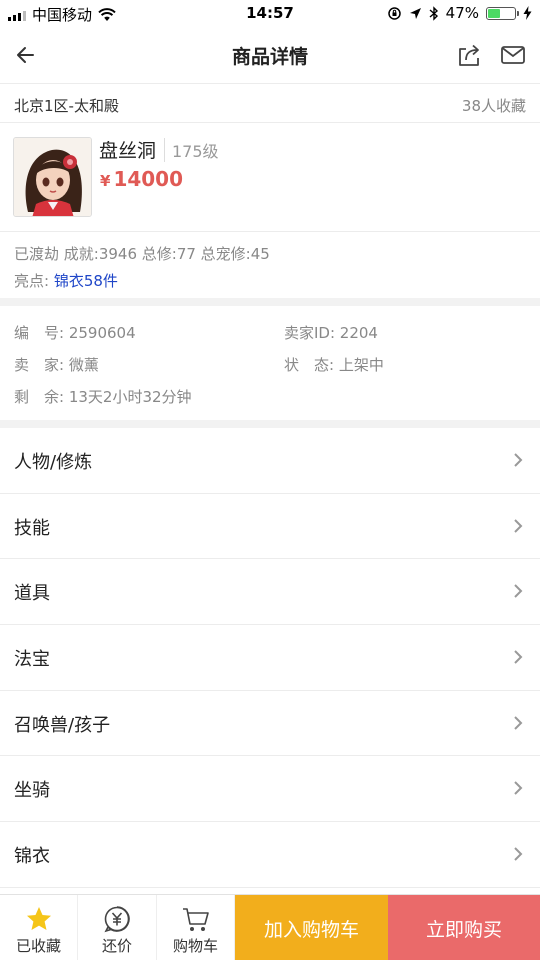 The image size is (540, 960). What do you see at coordinates (128, 151) in the screenshot?
I see `character-name: 盘丝洞` at bounding box center [128, 151].